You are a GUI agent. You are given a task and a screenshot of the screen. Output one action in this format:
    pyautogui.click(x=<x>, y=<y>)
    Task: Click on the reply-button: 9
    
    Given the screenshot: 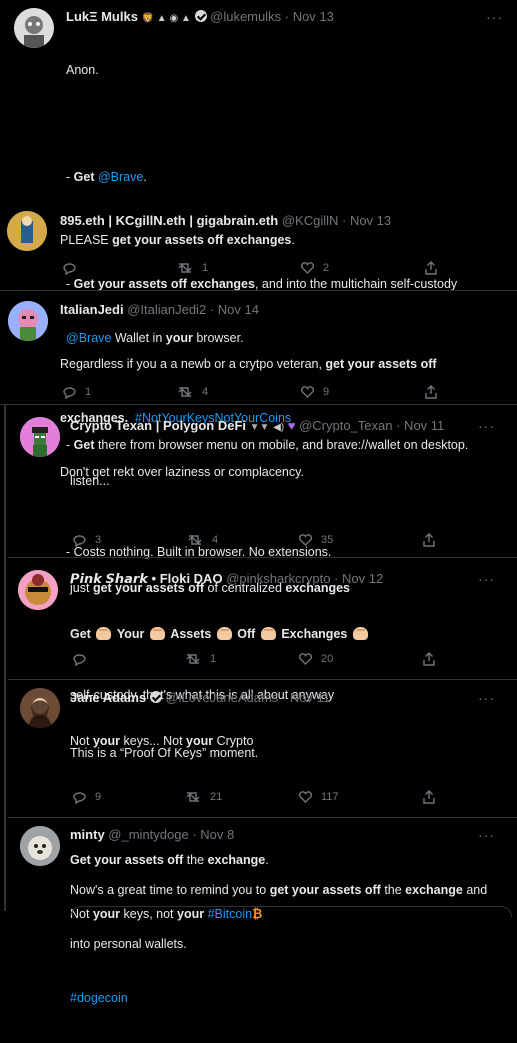 What is the action you would take?
    pyautogui.click(x=86, y=797)
    